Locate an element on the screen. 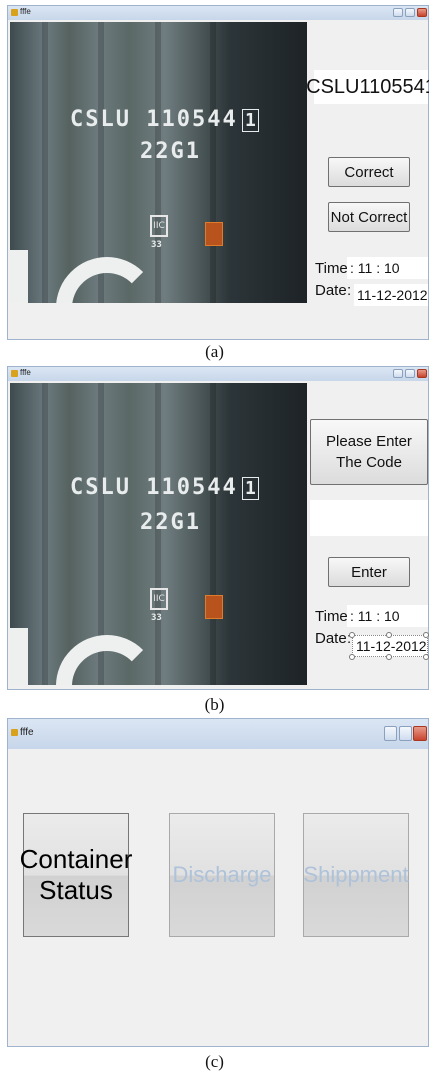  correct-button: Correct is located at coordinates (369, 172).